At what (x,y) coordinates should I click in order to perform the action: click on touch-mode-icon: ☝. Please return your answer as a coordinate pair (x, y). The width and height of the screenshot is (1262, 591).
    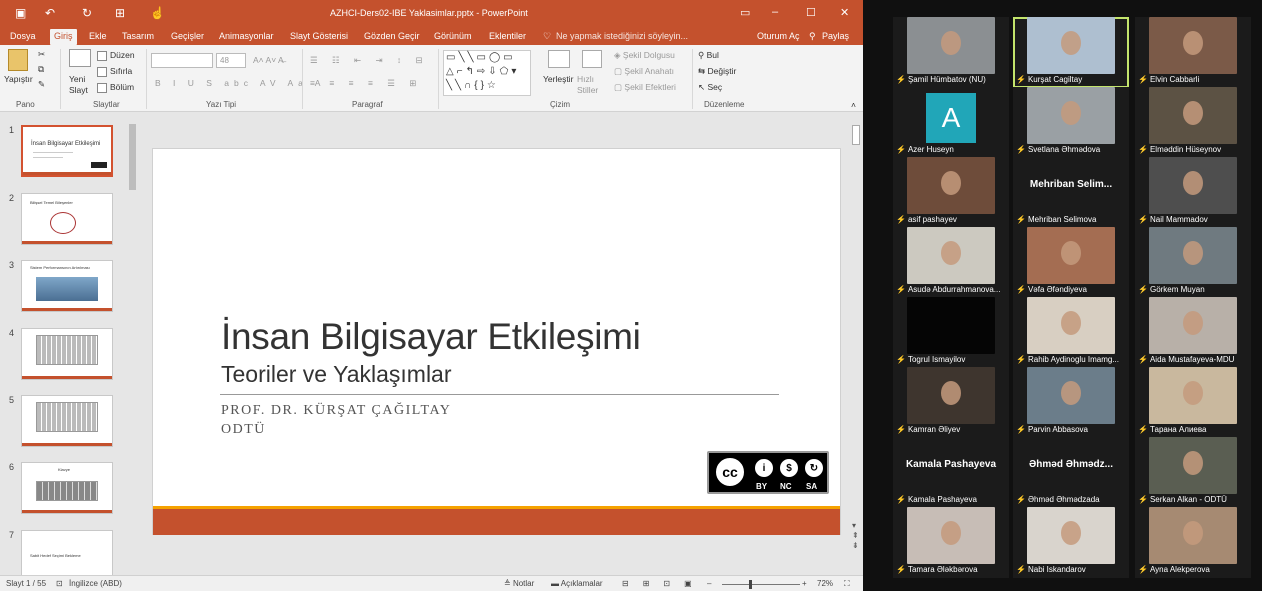
    Looking at the image, I should click on (157, 13).